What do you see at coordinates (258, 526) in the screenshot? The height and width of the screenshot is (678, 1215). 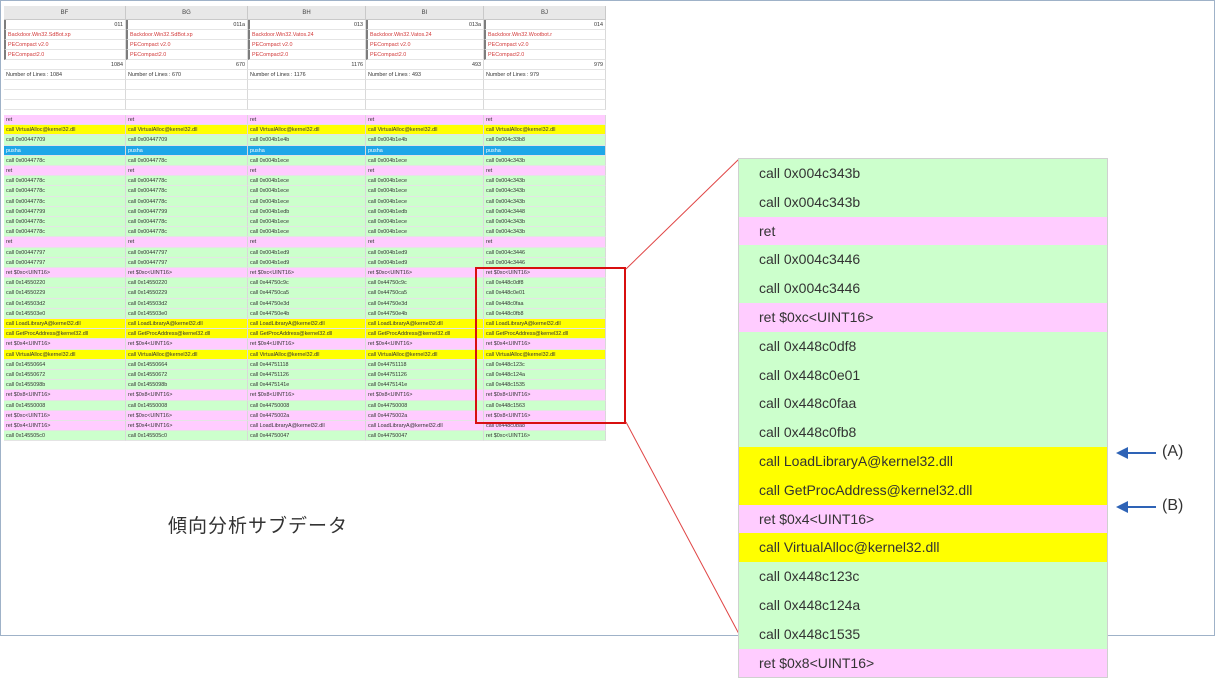 I see `caption: 傾向分析サブデータ` at bounding box center [258, 526].